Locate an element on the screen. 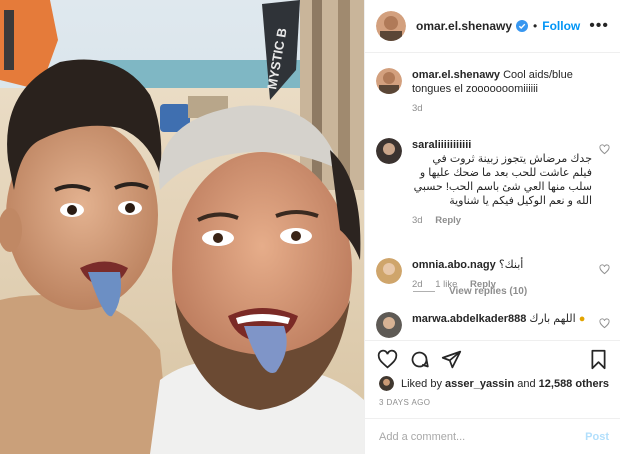 The height and width of the screenshot is (454, 620). caption-avatar is located at coordinates (389, 81).